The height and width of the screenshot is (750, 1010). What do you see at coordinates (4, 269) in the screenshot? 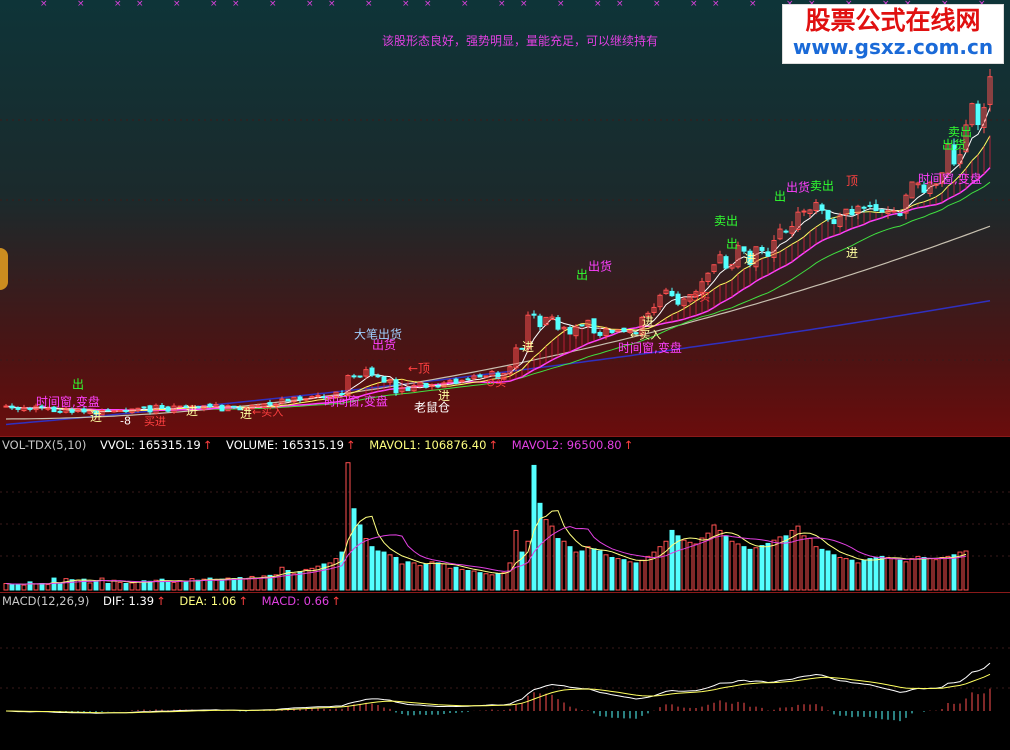
I see `side-panel-toggle` at bounding box center [4, 269].